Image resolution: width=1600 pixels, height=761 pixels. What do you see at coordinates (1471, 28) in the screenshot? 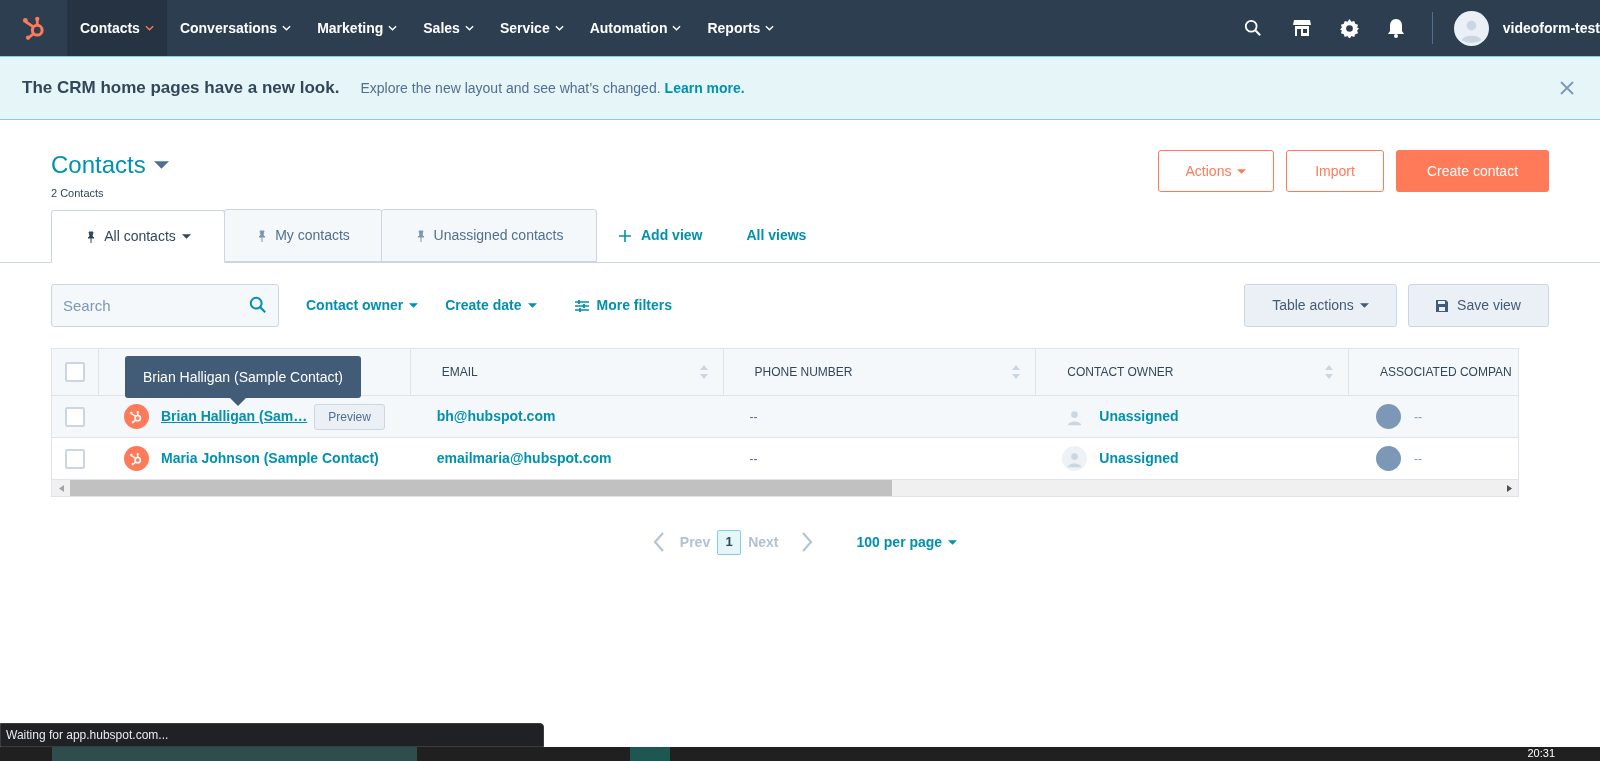
I see `avatar-icon` at bounding box center [1471, 28].